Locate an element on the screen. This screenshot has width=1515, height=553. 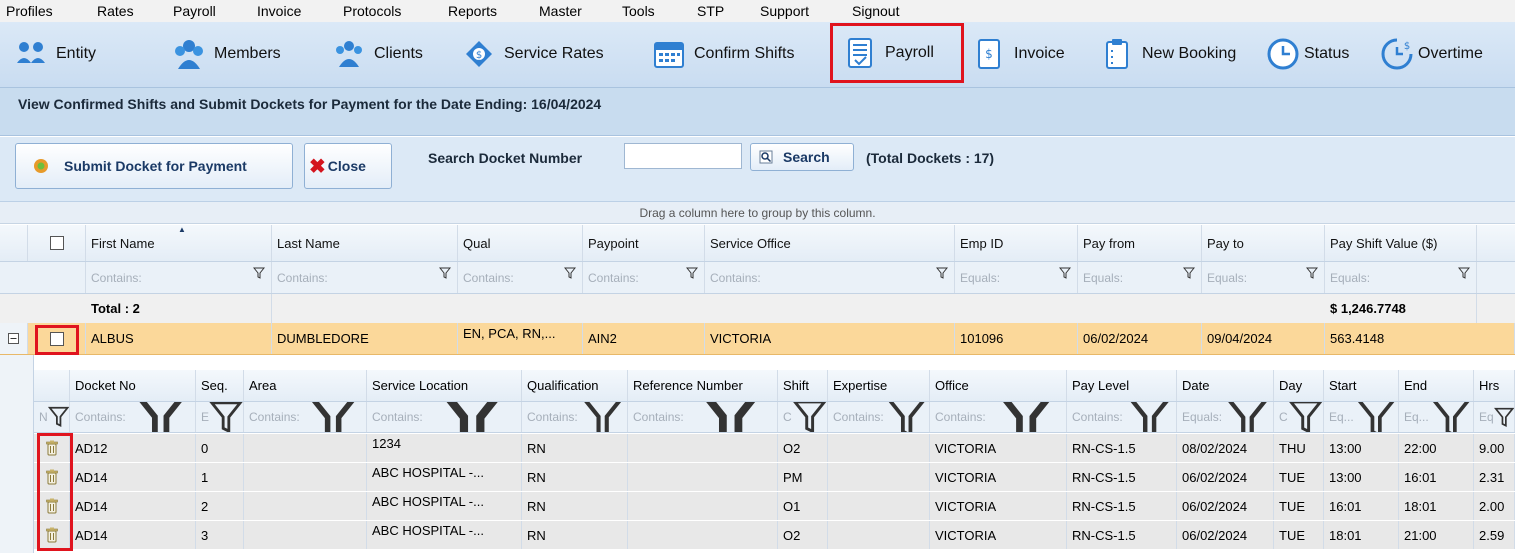
expand-toggle is located at coordinates (14, 338).